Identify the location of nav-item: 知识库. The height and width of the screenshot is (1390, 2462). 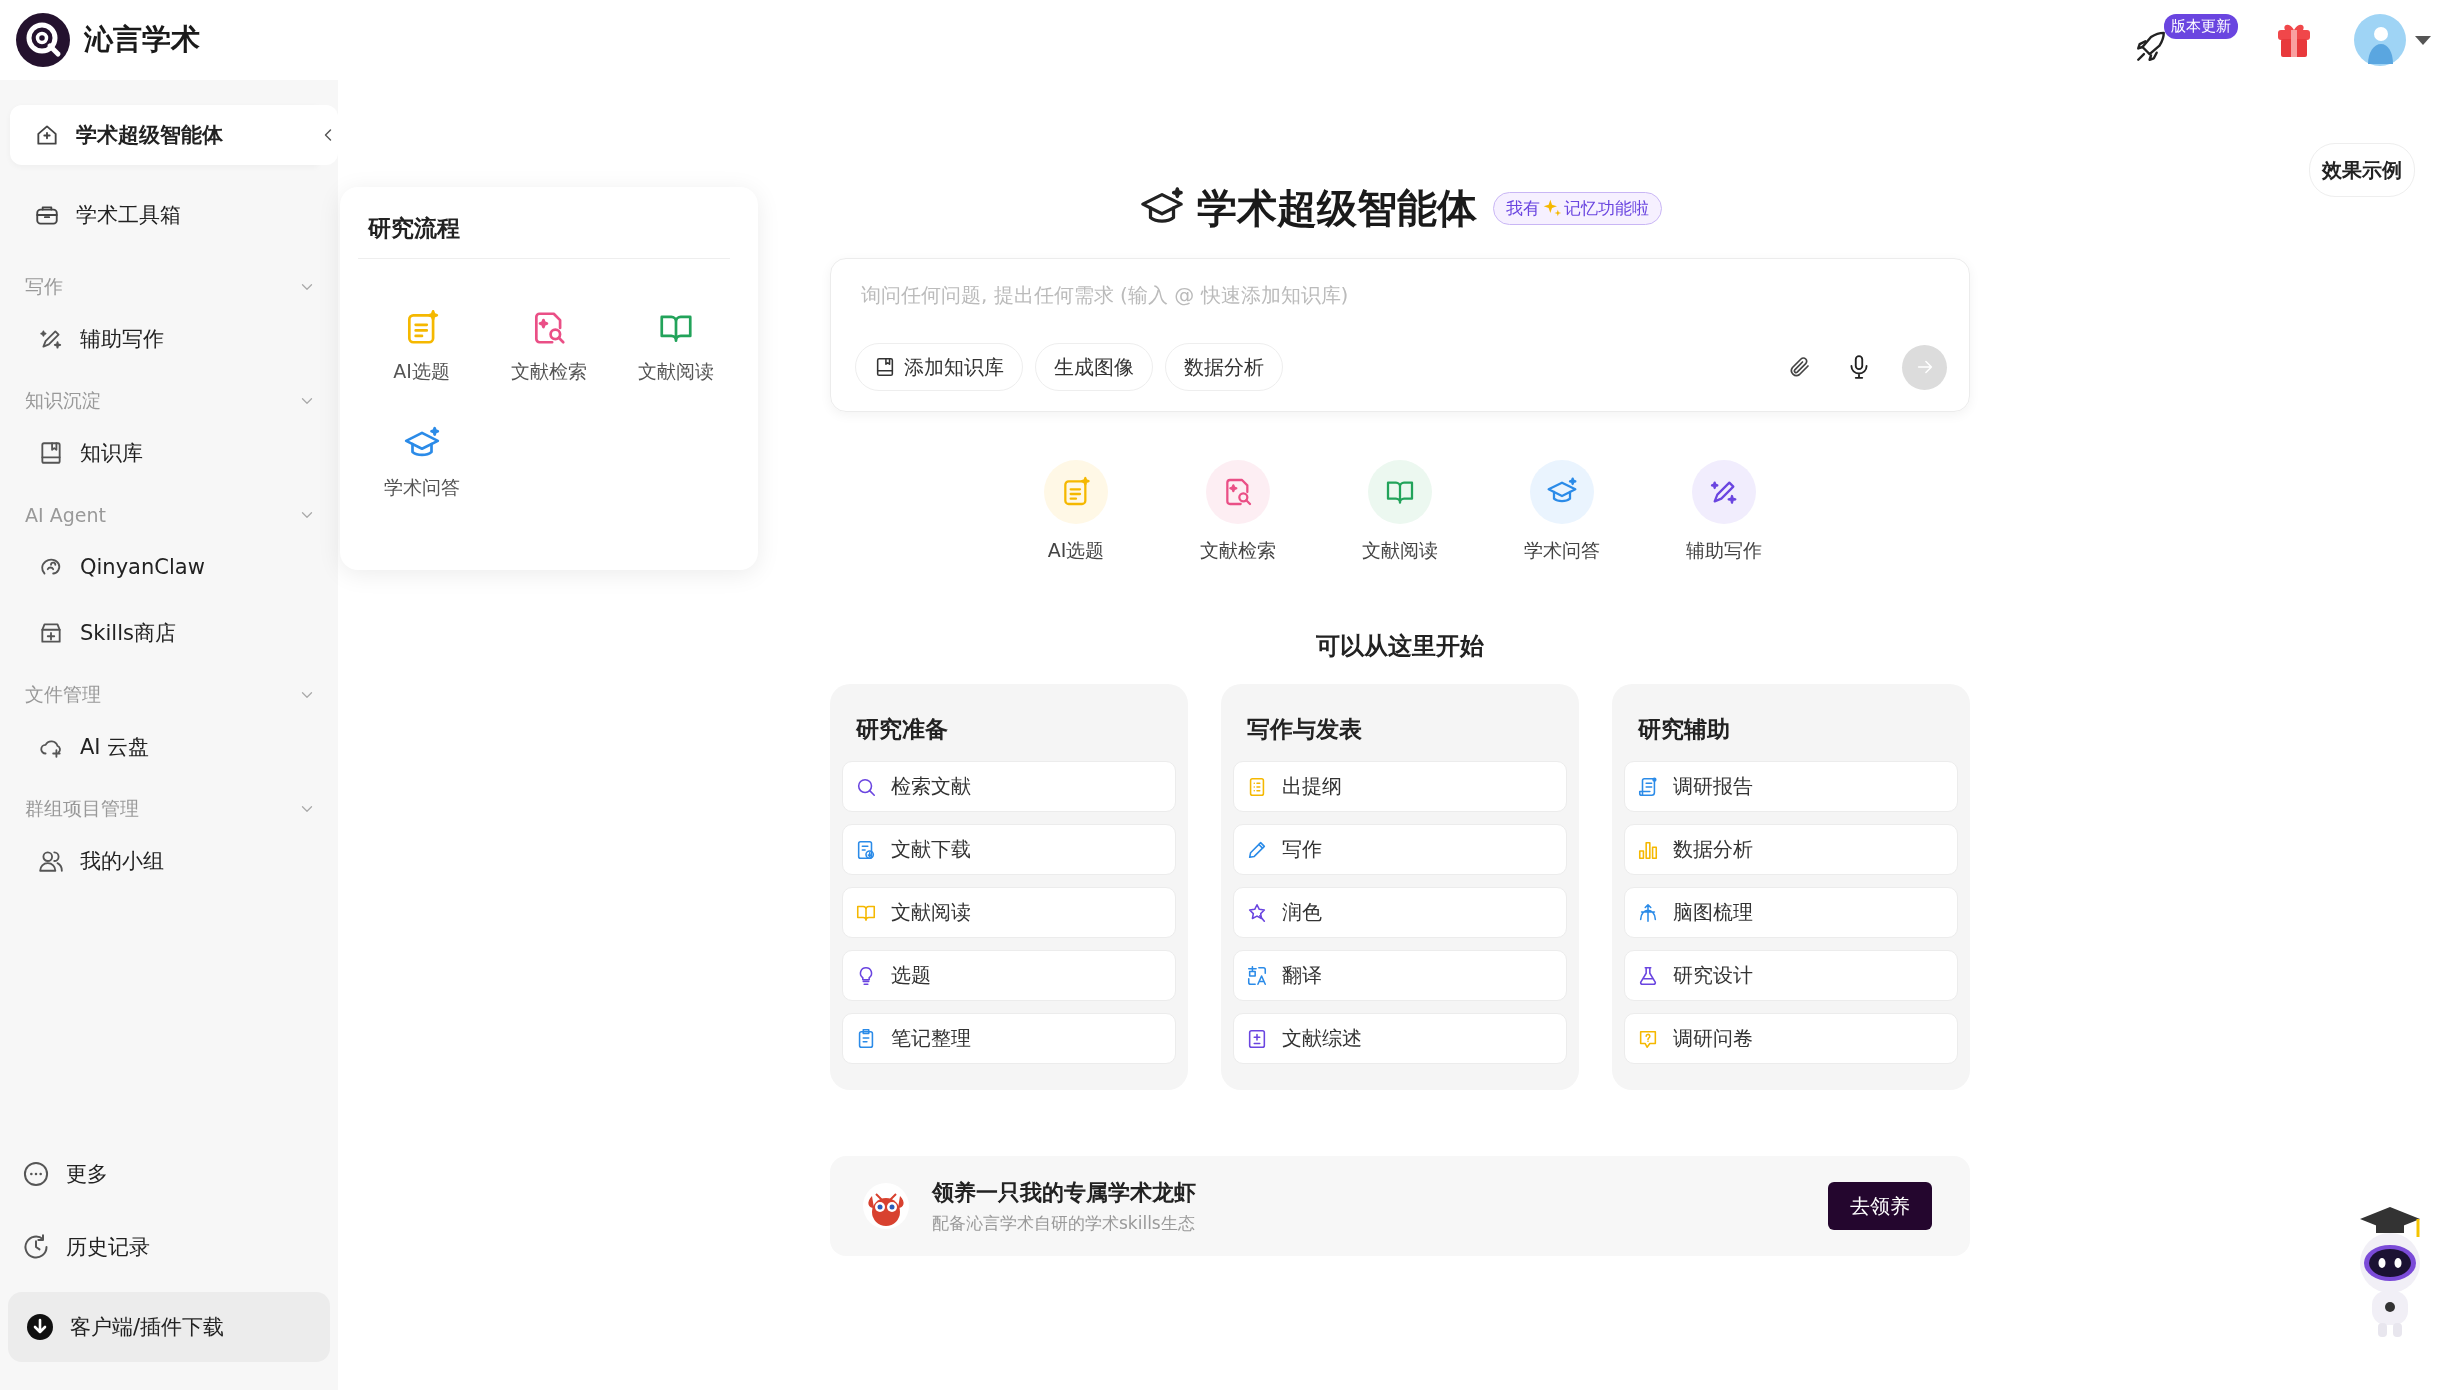
(159, 453).